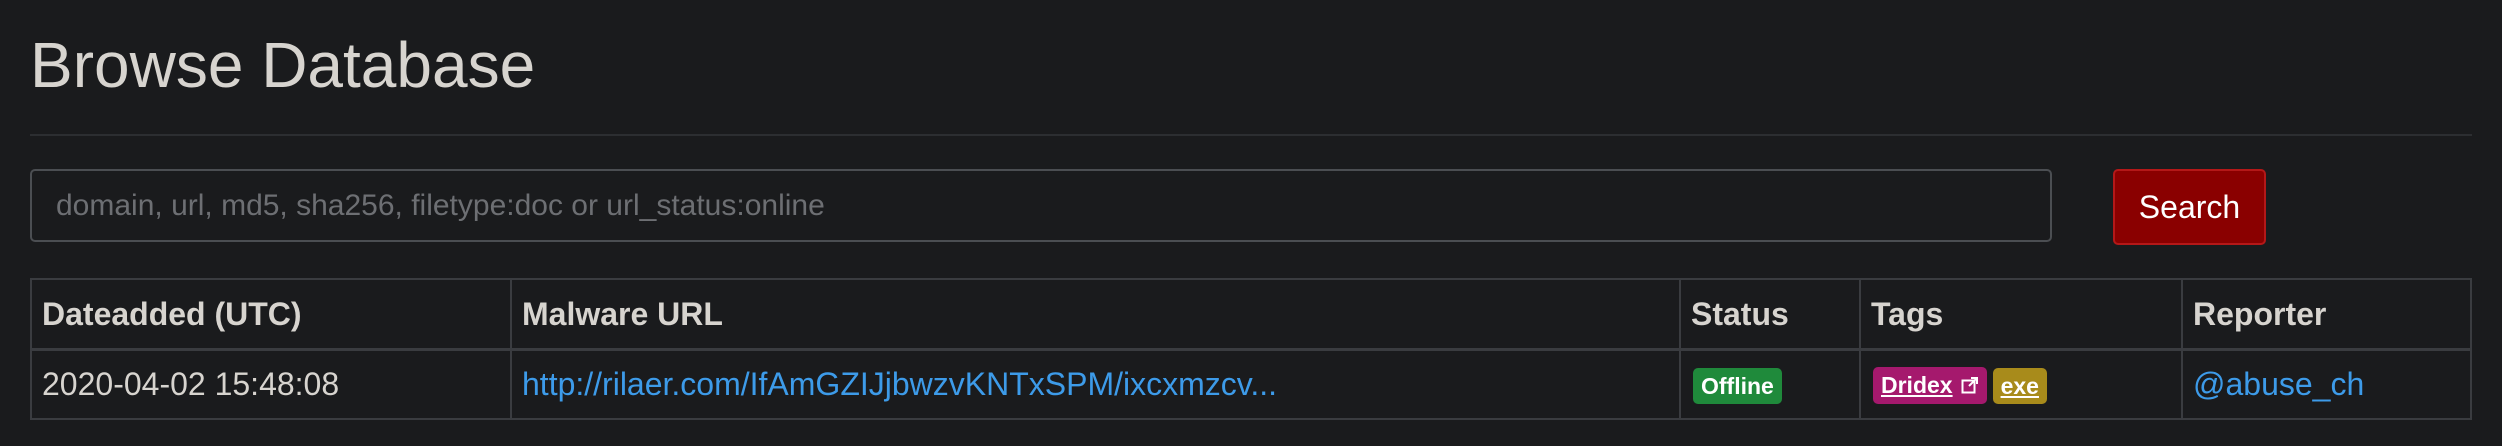 Image resolution: width=2502 pixels, height=446 pixels. Describe the element at coordinates (271, 384) in the screenshot. I see `dateadded-cell: 2020-04-02 15:48:08` at that location.